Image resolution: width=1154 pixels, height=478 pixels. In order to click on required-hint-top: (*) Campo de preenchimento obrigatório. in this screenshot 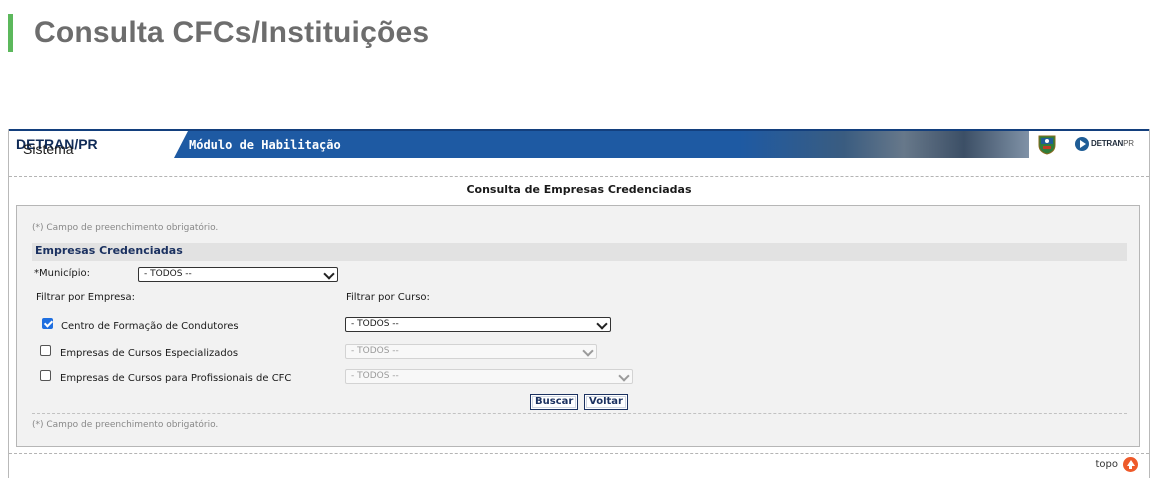, I will do `click(125, 228)`.